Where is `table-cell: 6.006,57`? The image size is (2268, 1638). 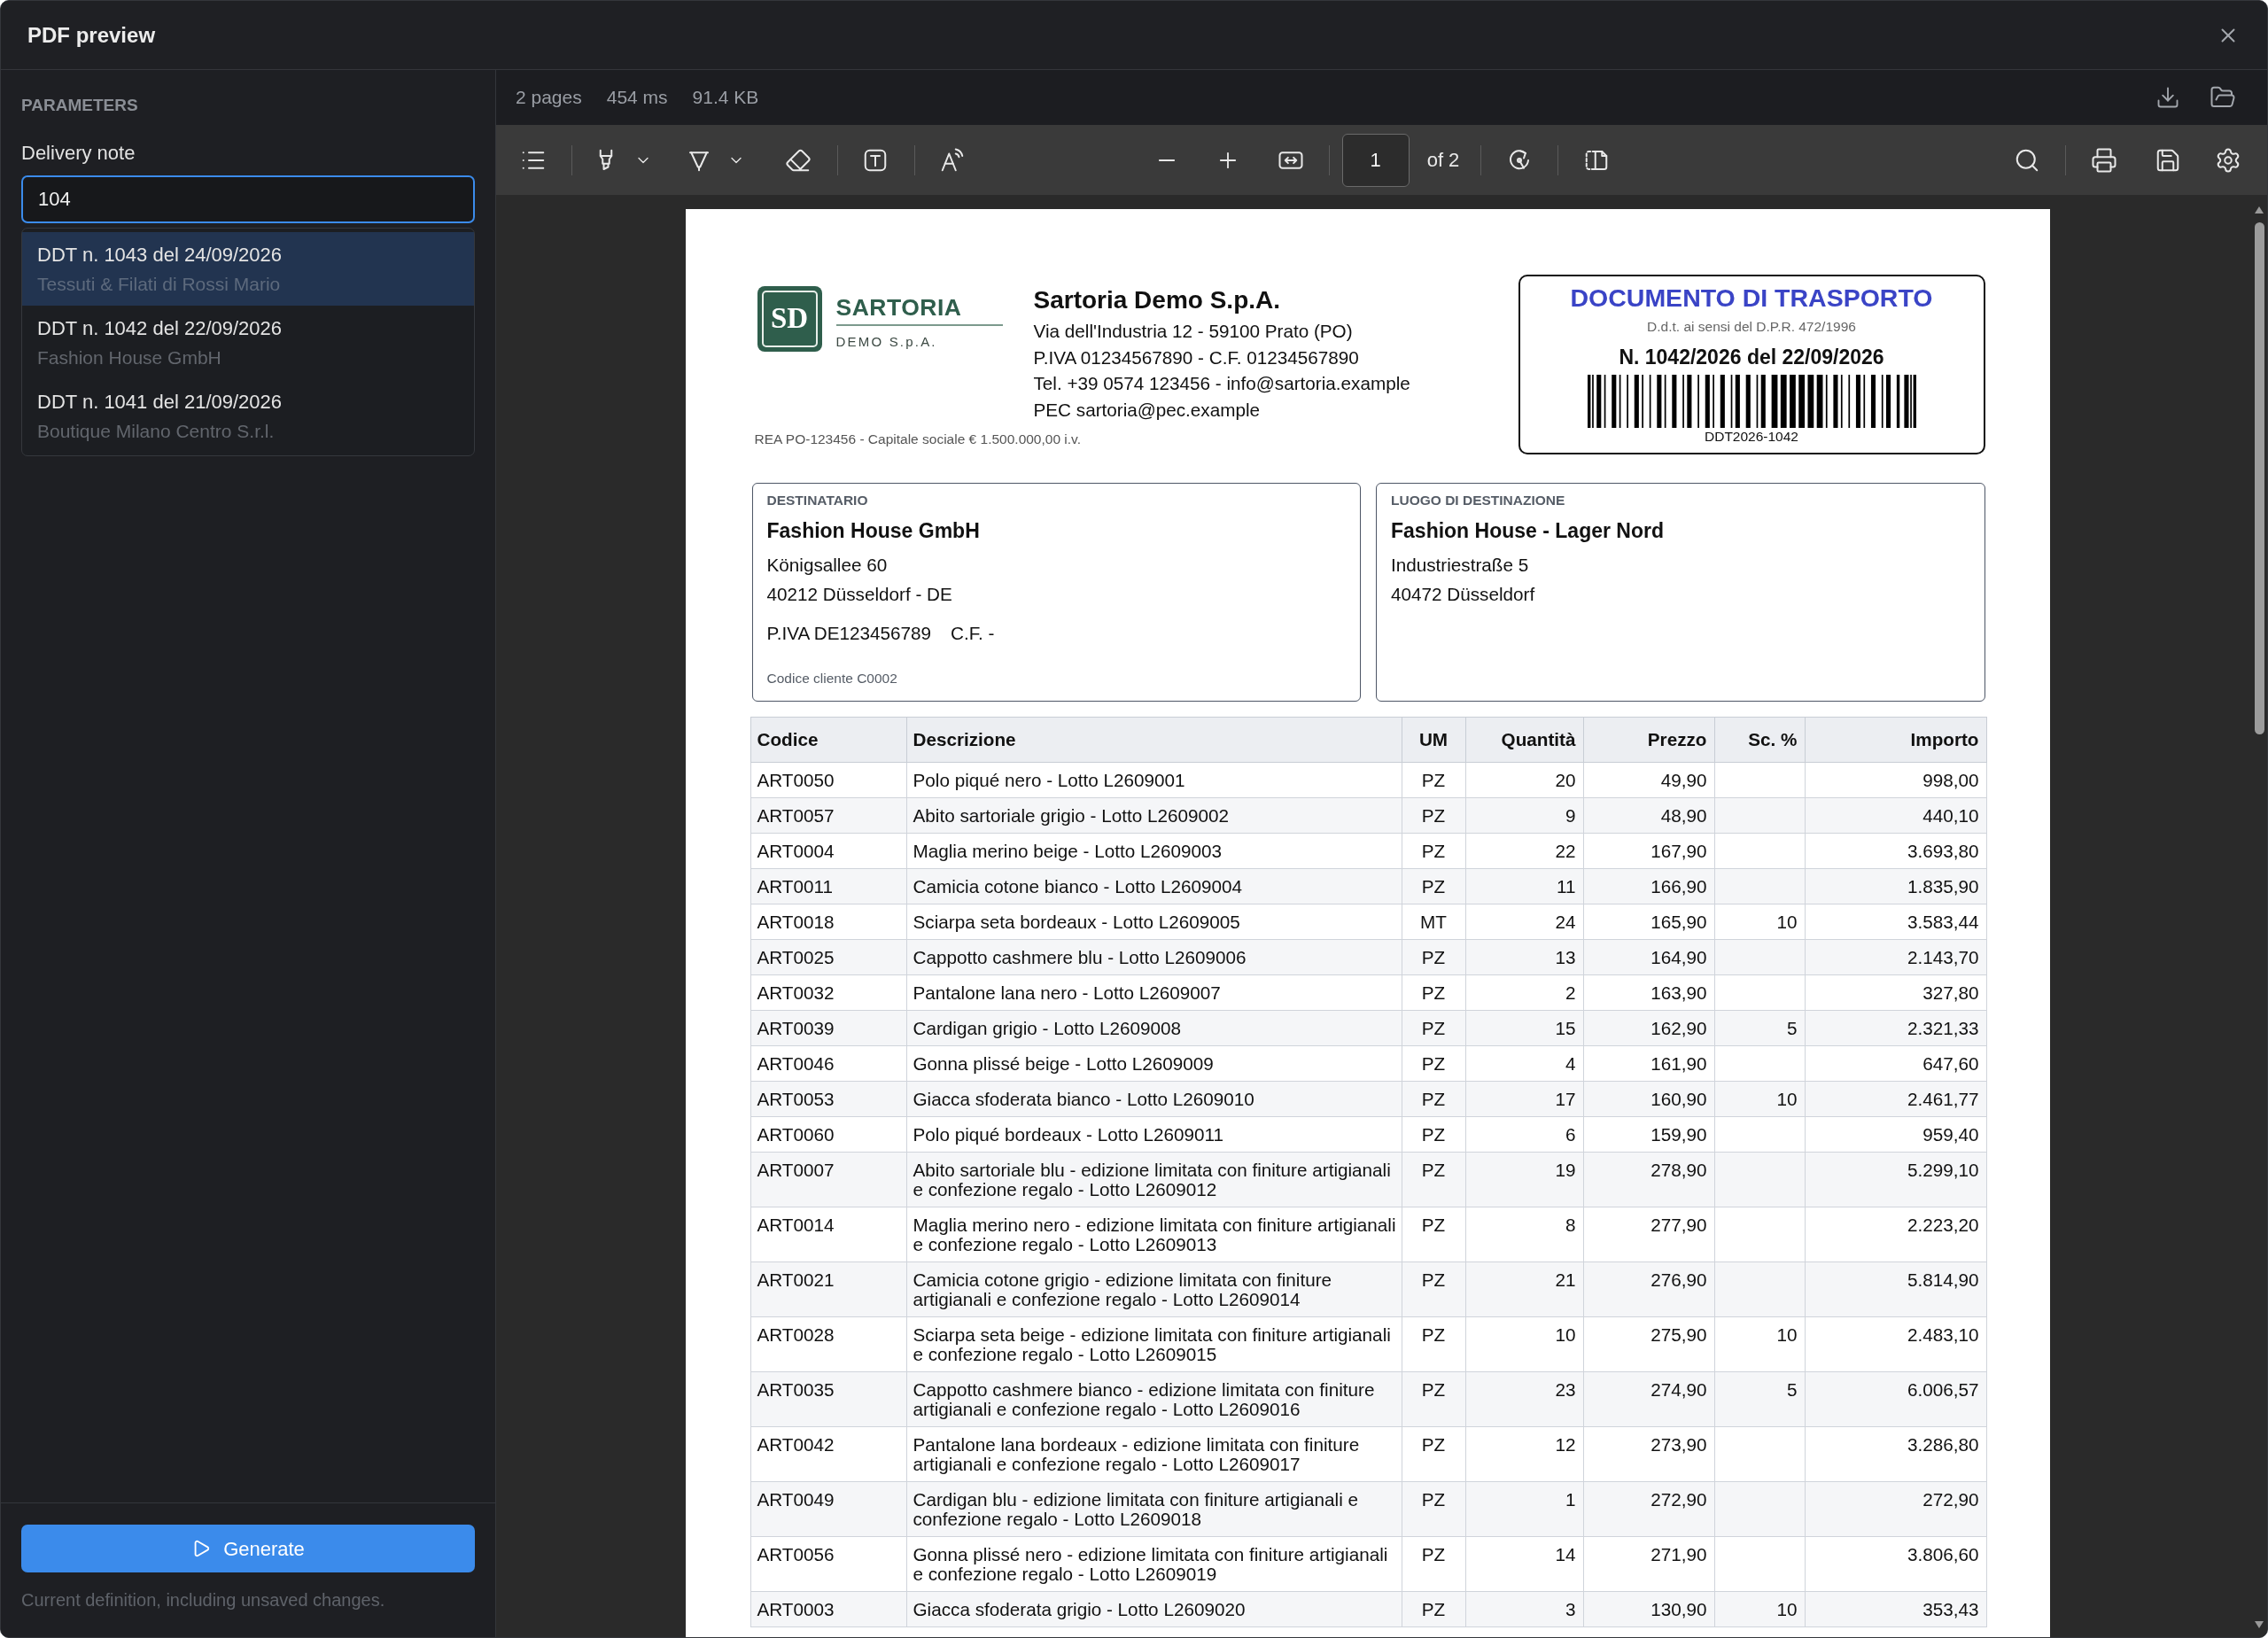 table-cell: 6.006,57 is located at coordinates (1895, 1399).